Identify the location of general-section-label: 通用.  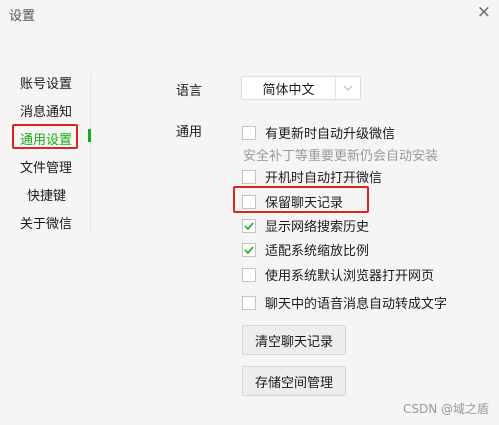
(189, 132).